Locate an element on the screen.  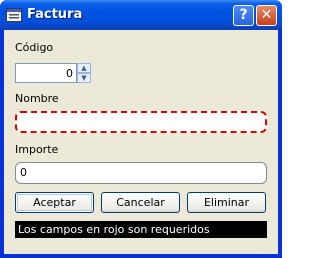
accept-button: Aceptar is located at coordinates (54, 202).